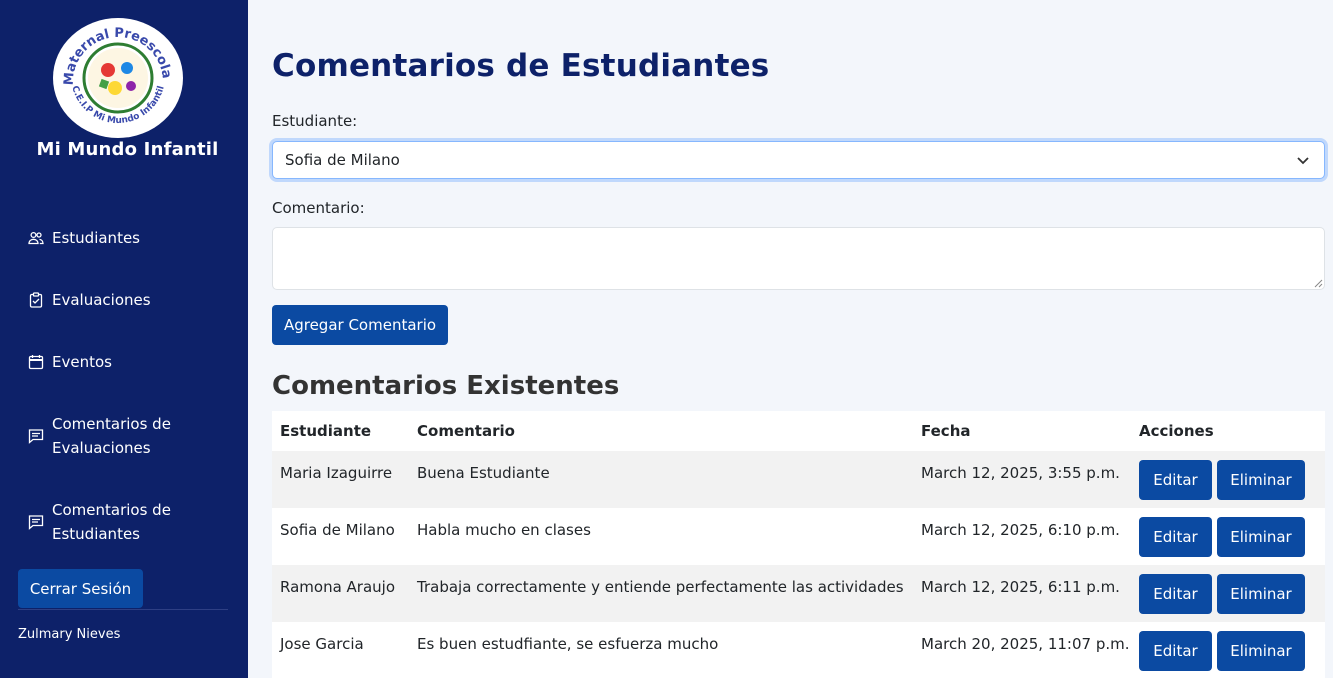 The image size is (1333, 678). Describe the element at coordinates (946, 431) in the screenshot. I see `header-fecha: Fecha` at that location.